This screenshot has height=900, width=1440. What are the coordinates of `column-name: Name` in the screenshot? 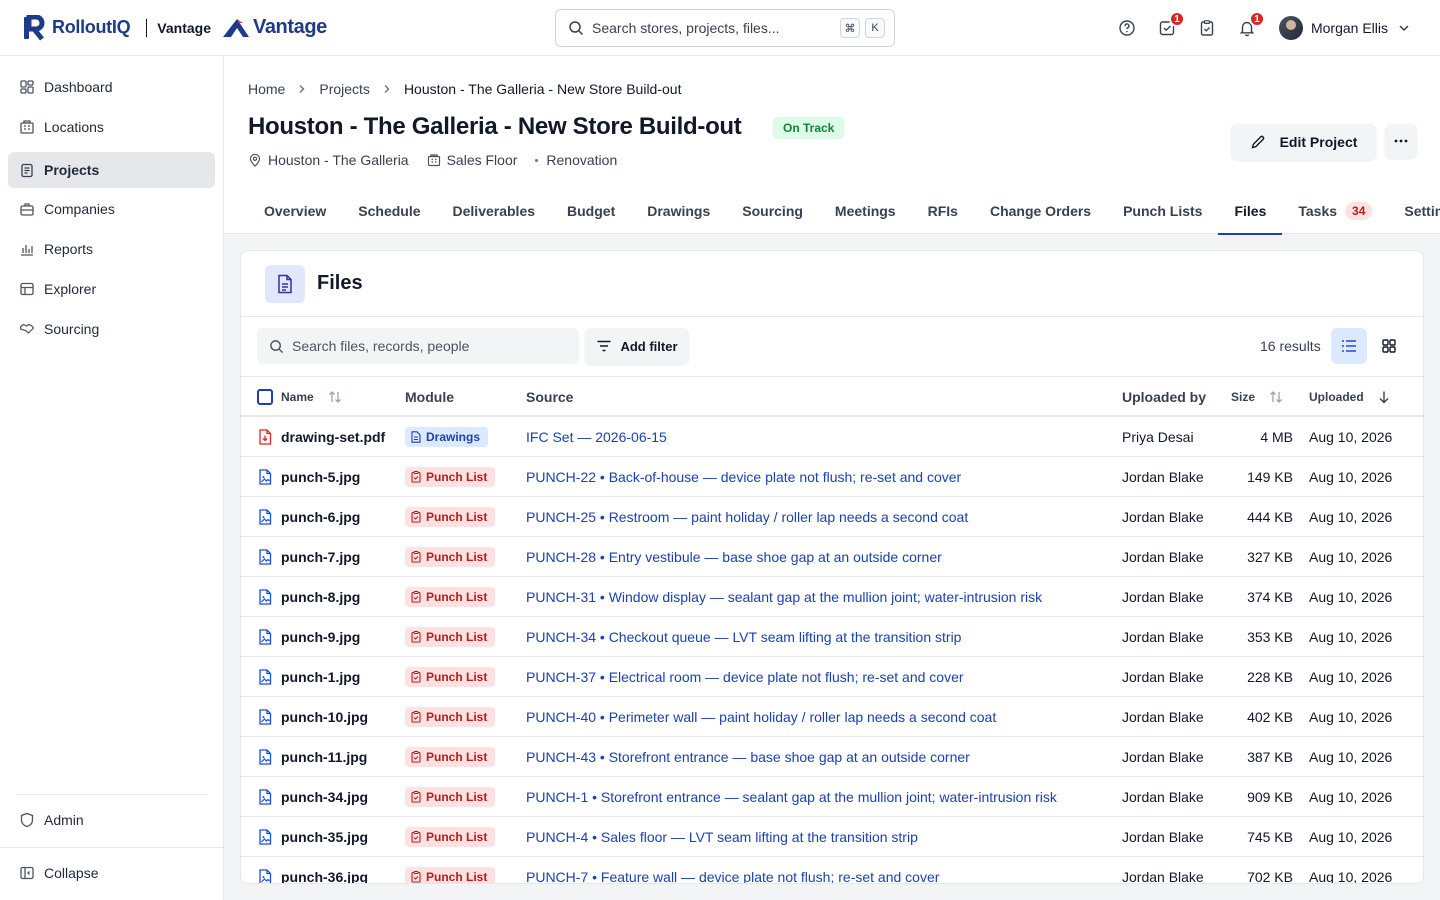 It's located at (311, 397).